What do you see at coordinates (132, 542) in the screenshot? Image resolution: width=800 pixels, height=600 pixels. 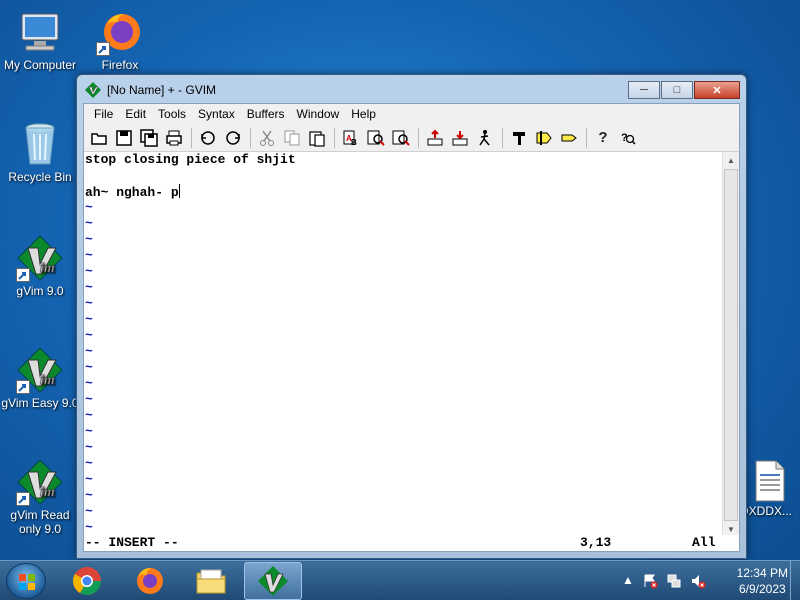 I see `mode-indicator: -- INSERT --` at bounding box center [132, 542].